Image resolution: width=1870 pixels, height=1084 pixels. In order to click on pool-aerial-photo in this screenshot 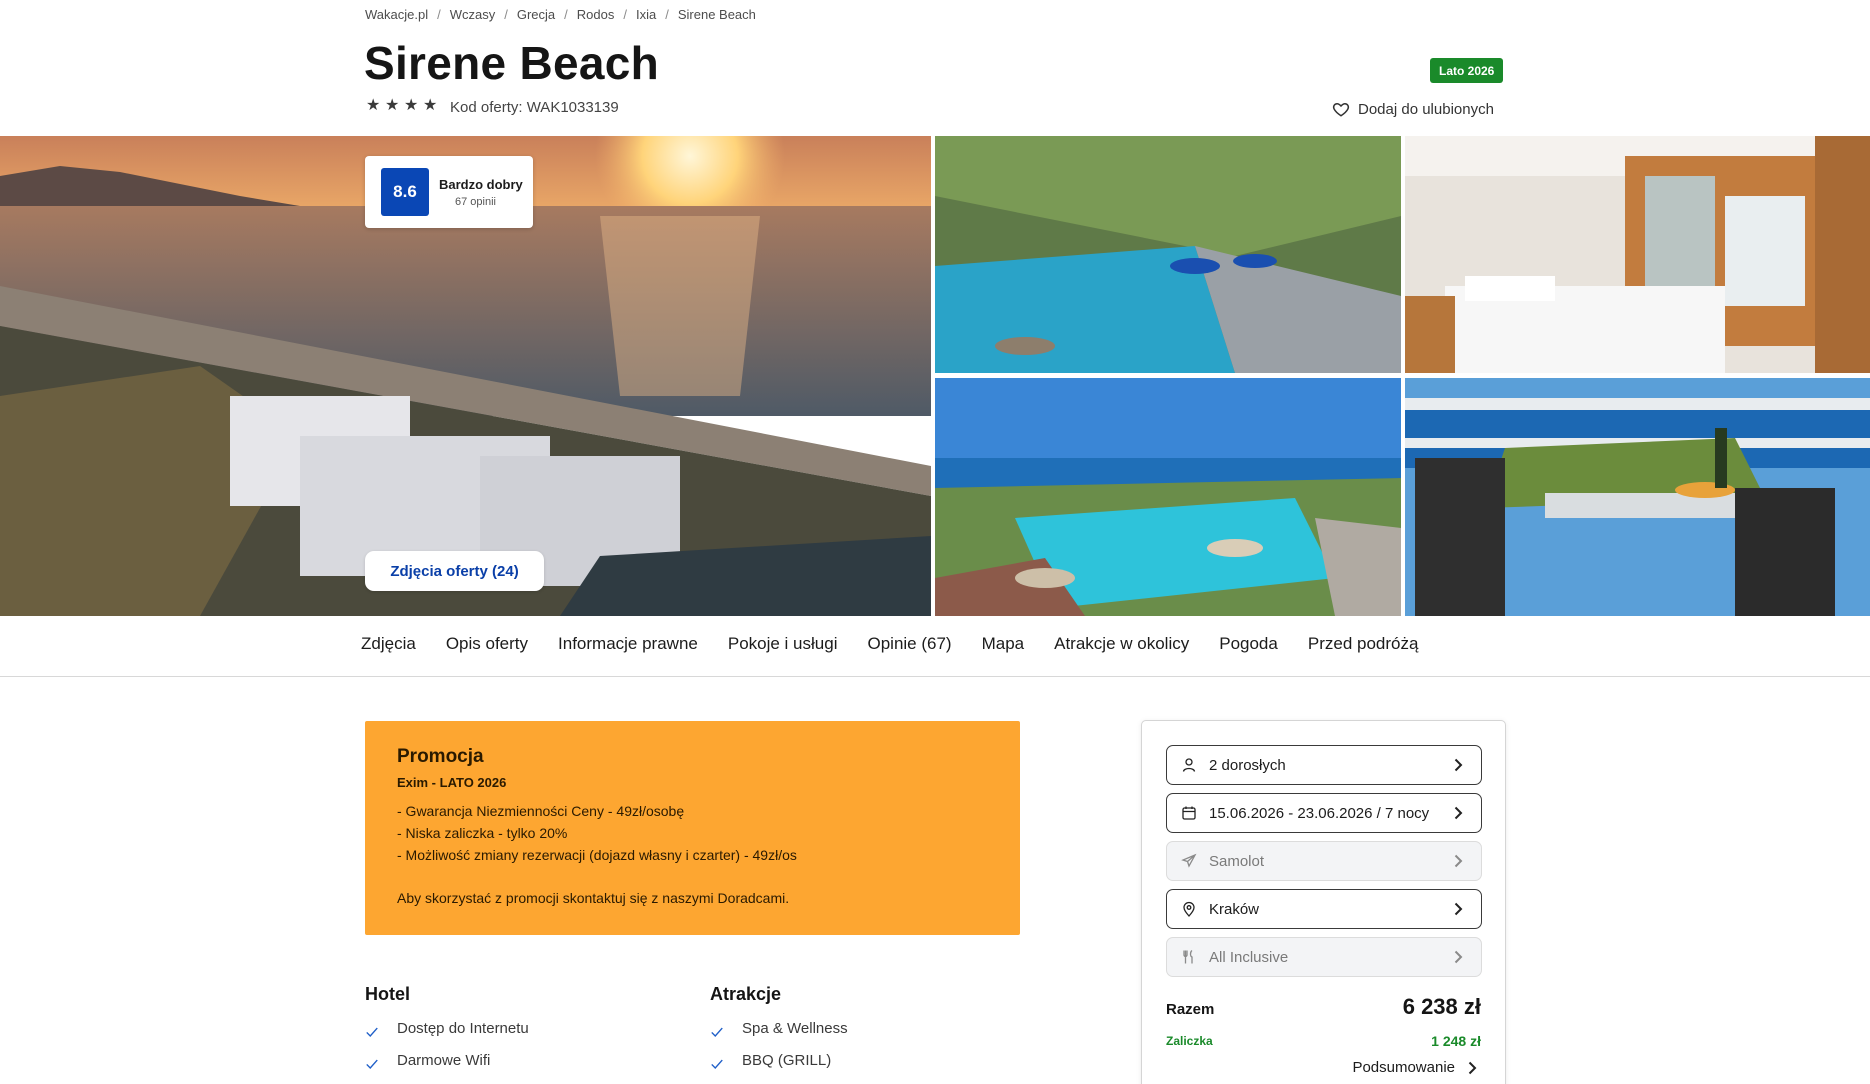, I will do `click(1168, 497)`.